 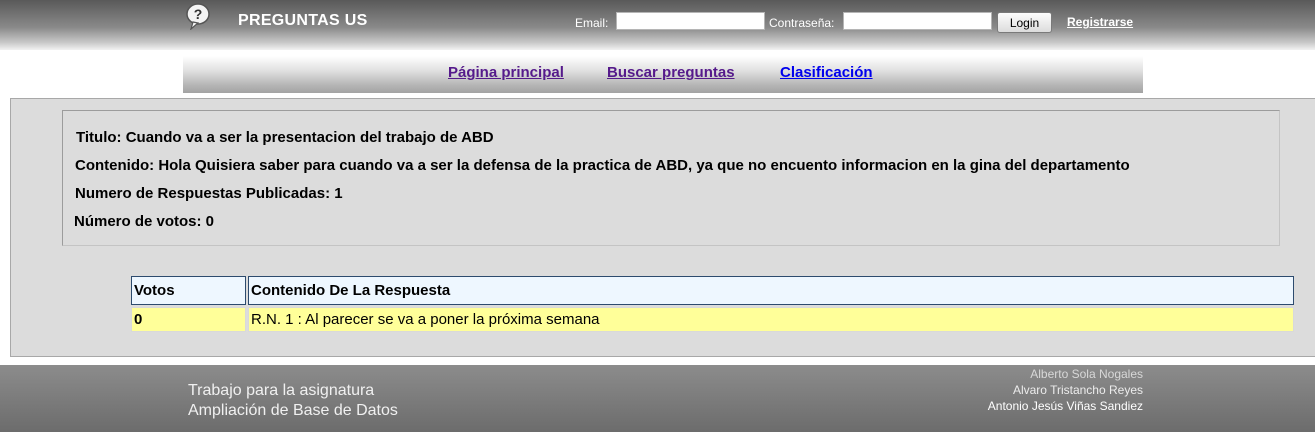 I want to click on nav-ranking-link: Clasificación, so click(x=826, y=72).